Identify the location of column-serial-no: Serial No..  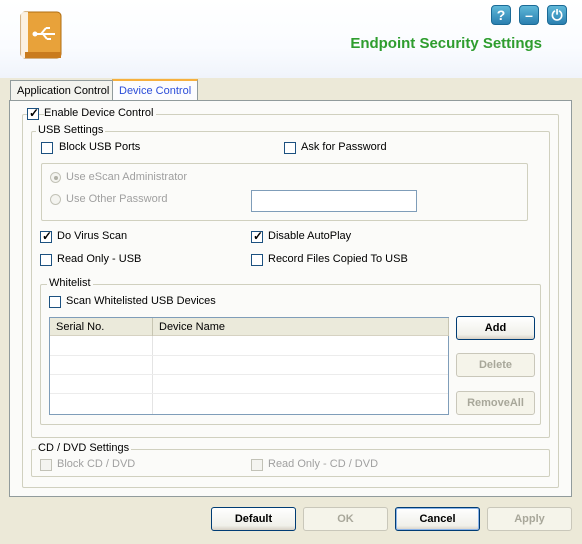
(101, 327).